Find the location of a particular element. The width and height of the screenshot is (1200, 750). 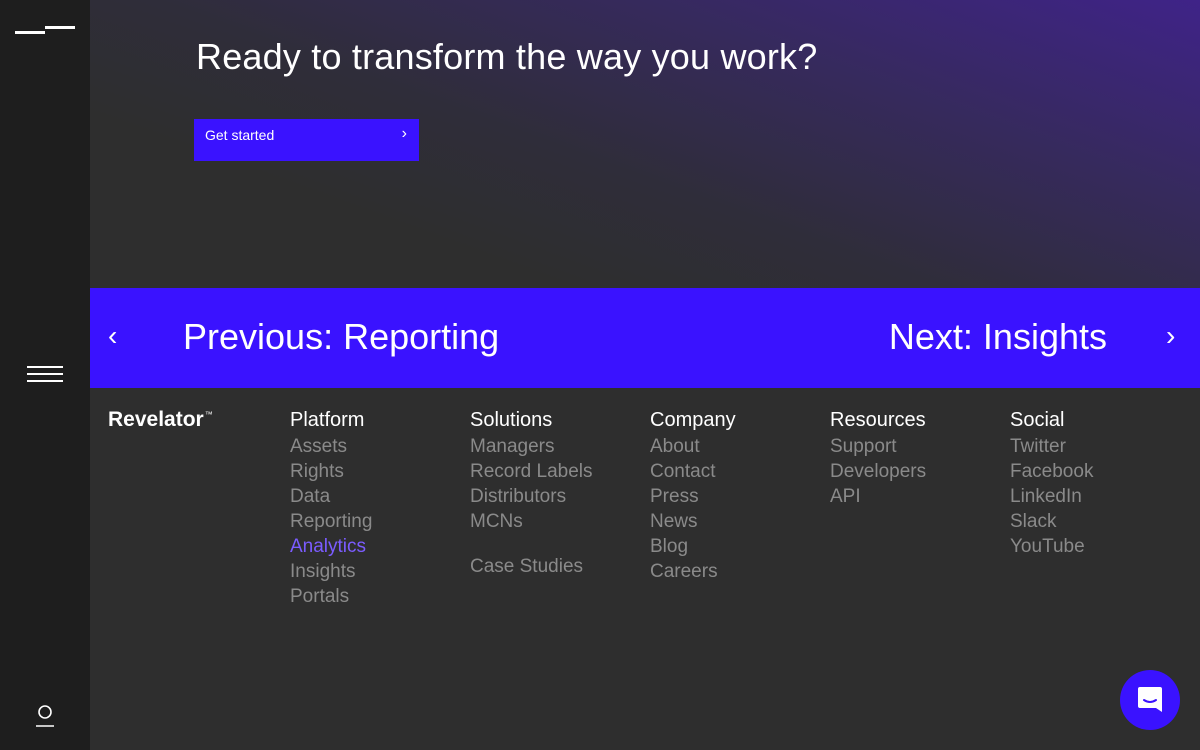

footer-link-mcns: MCNs is located at coordinates (531, 521).